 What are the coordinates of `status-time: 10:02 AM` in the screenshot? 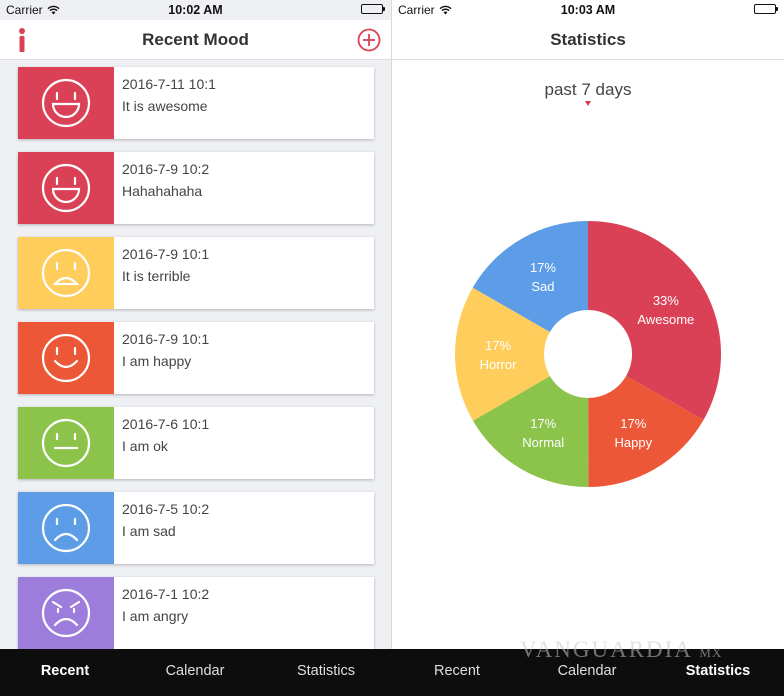 It's located at (195, 10).